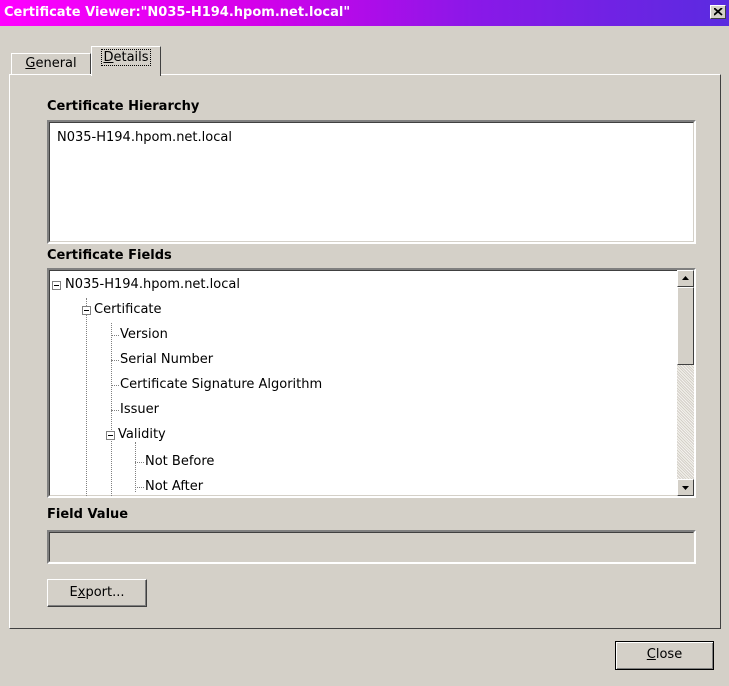 The image size is (729, 686). Describe the element at coordinates (144, 137) in the screenshot. I see `hierarchy-item: N035-H194.hpom.net.local` at that location.